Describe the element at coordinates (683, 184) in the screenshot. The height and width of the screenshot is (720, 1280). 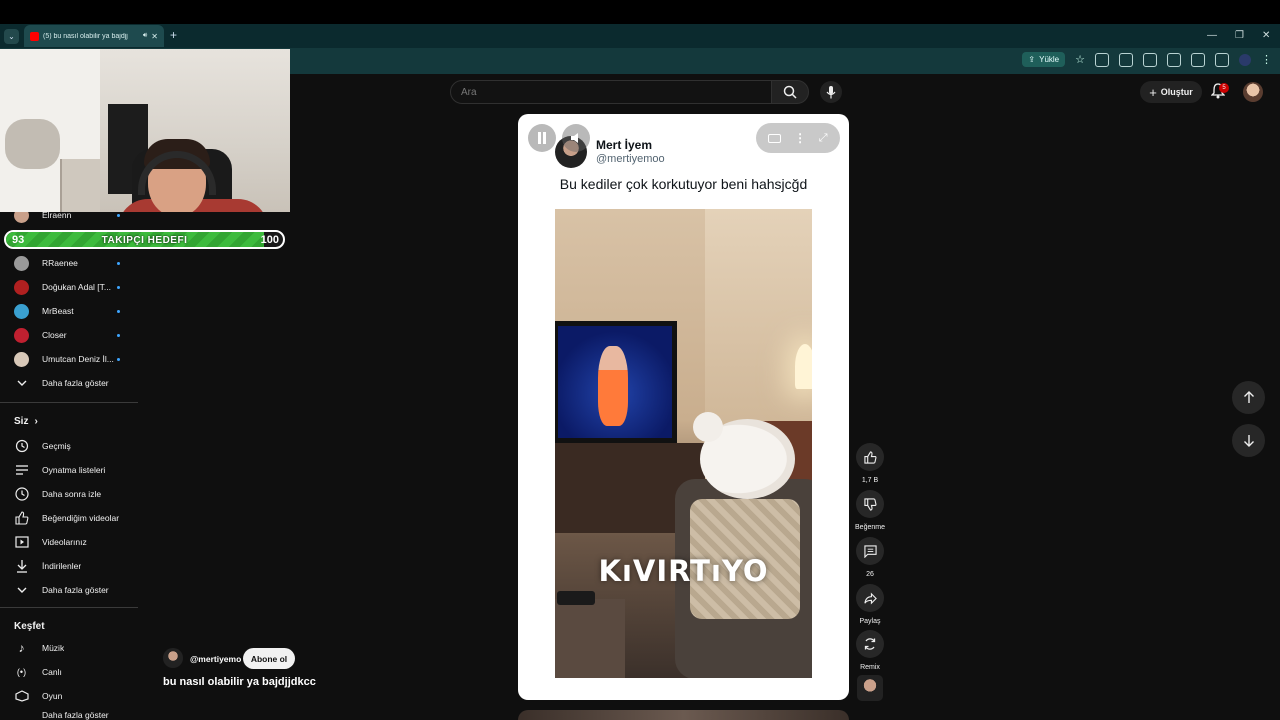
I see `tweet-text: Bu kediler çok korkutuyor beni hahsjcğd` at that location.